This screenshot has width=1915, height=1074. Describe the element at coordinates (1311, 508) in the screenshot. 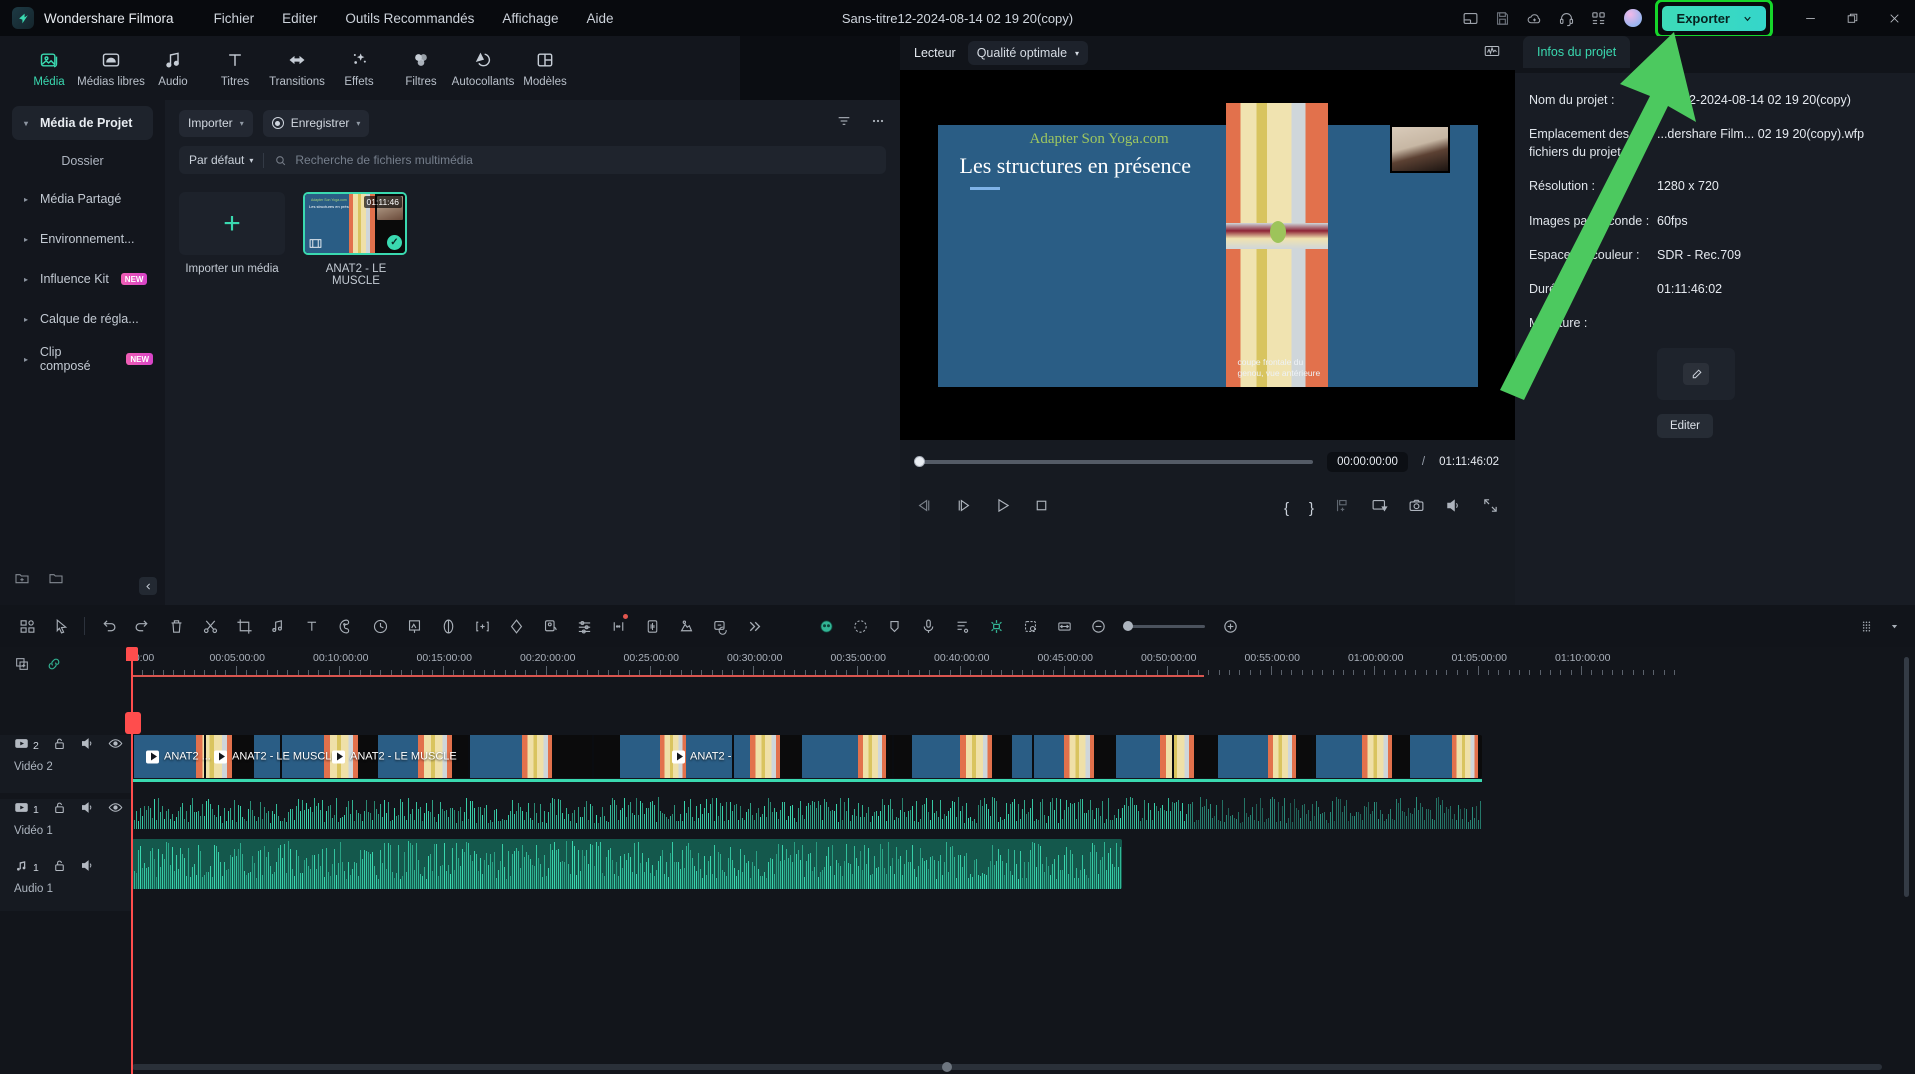

I see `mark-out-button: }` at that location.